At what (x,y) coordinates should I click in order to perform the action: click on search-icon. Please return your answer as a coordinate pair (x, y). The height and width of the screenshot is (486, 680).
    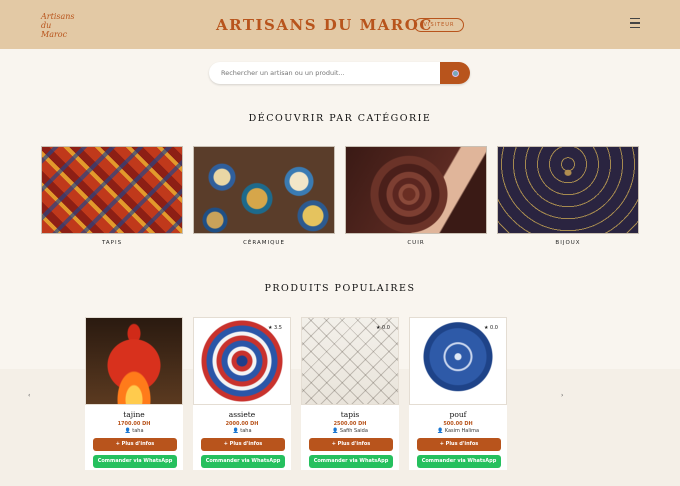
    Looking at the image, I should click on (455, 73).